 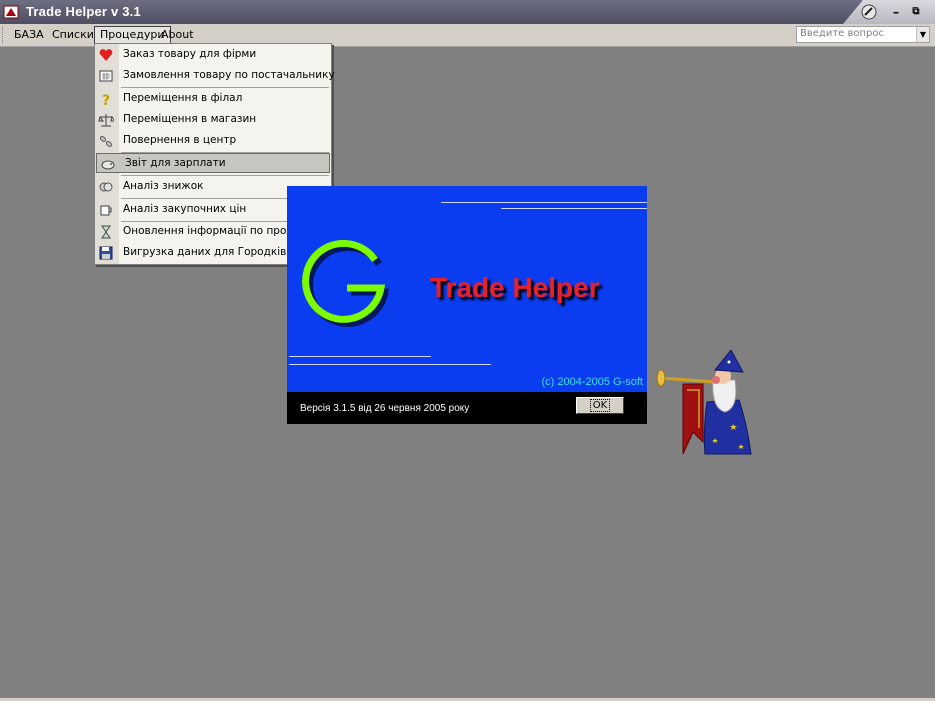 What do you see at coordinates (842, 33) in the screenshot?
I see `ask-question-input: Введите вопрос` at bounding box center [842, 33].